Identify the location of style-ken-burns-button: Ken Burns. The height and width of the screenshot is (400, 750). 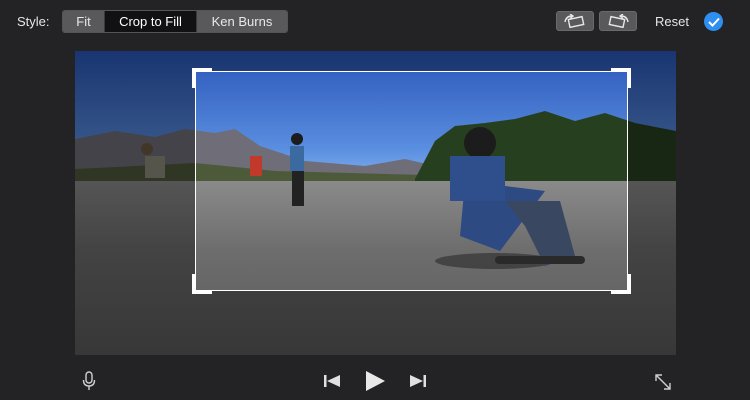
(242, 21).